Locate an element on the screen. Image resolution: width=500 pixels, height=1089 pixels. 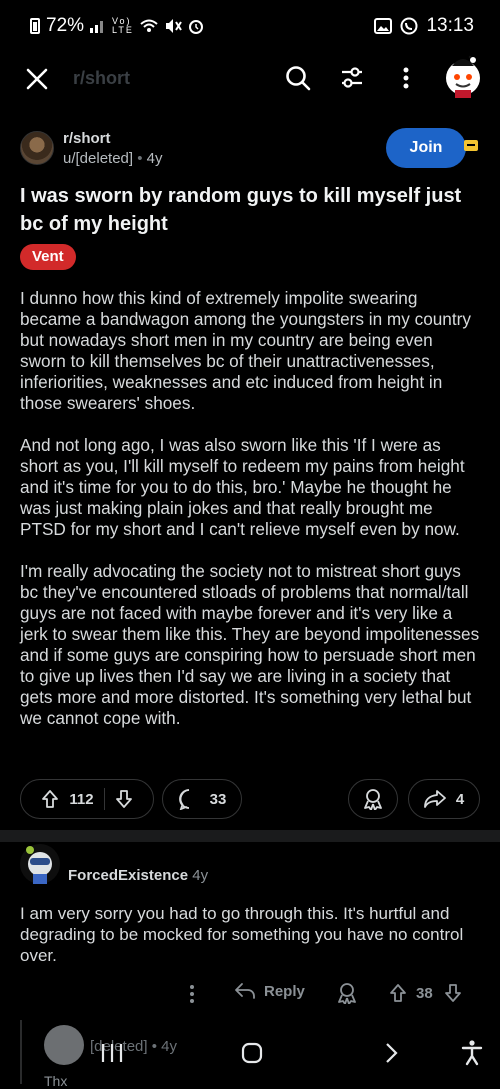
comment-more-icon is located at coordinates (192, 994).